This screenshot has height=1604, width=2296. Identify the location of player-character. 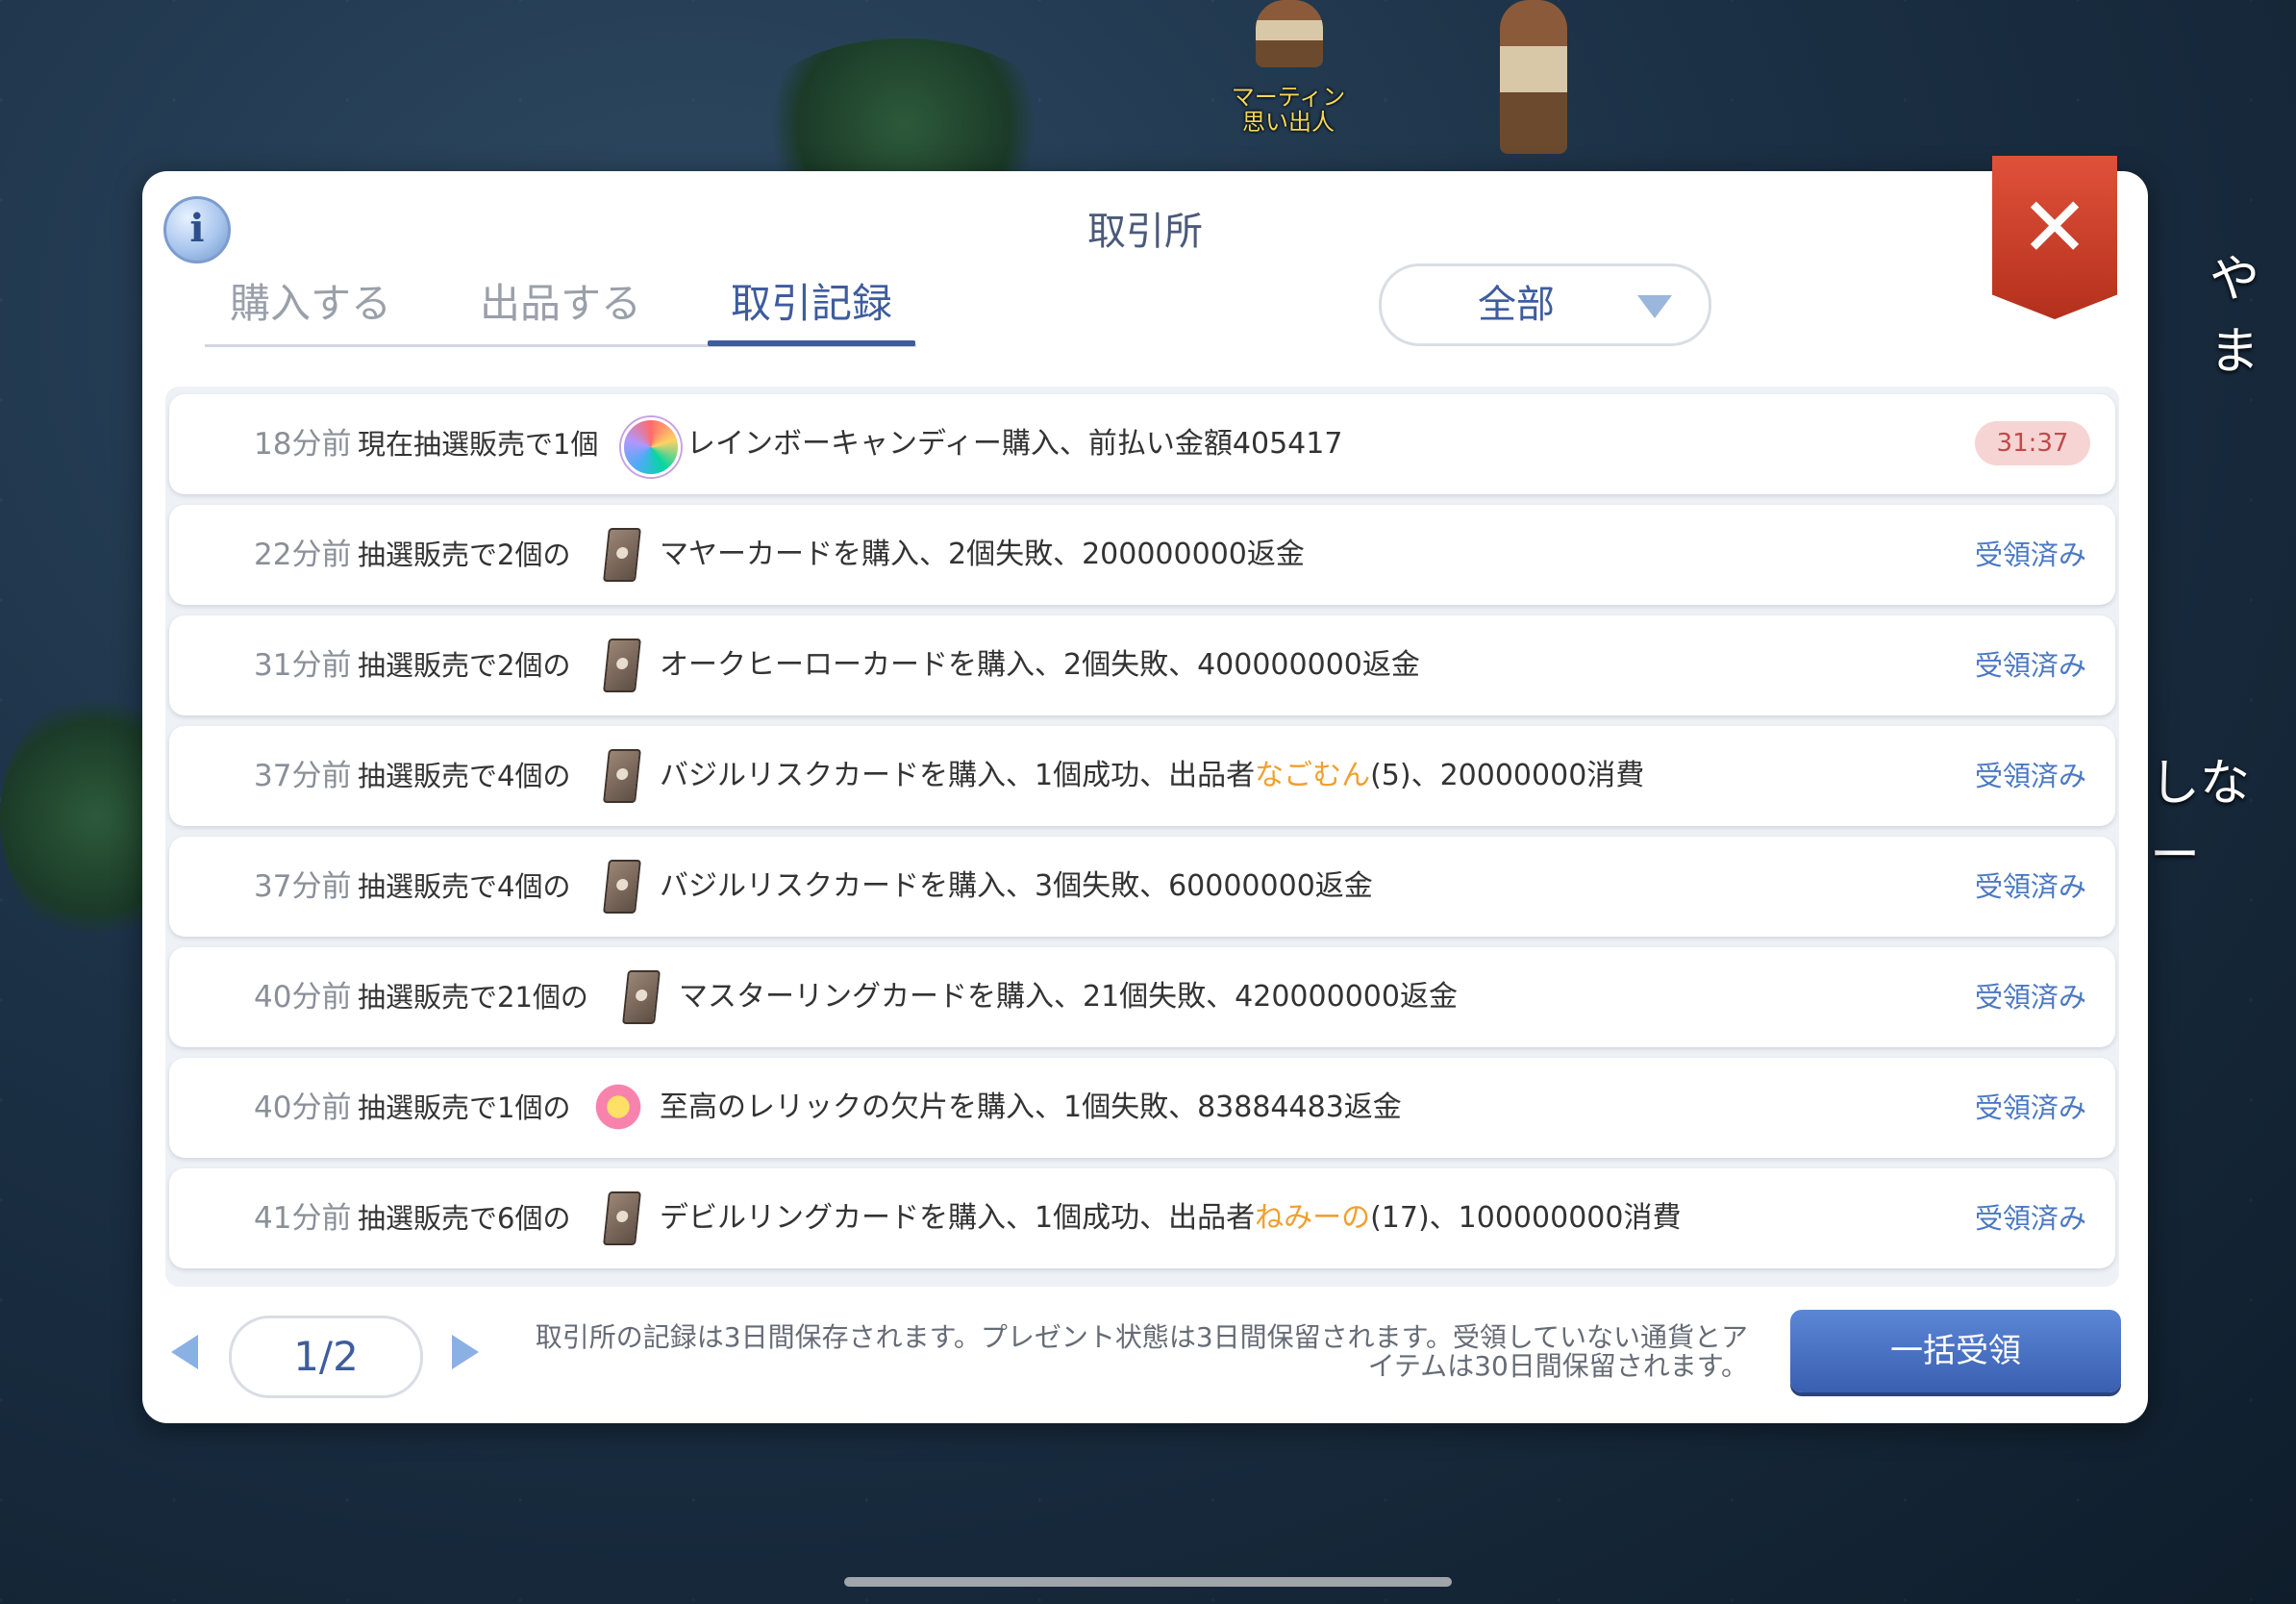
(1533, 77).